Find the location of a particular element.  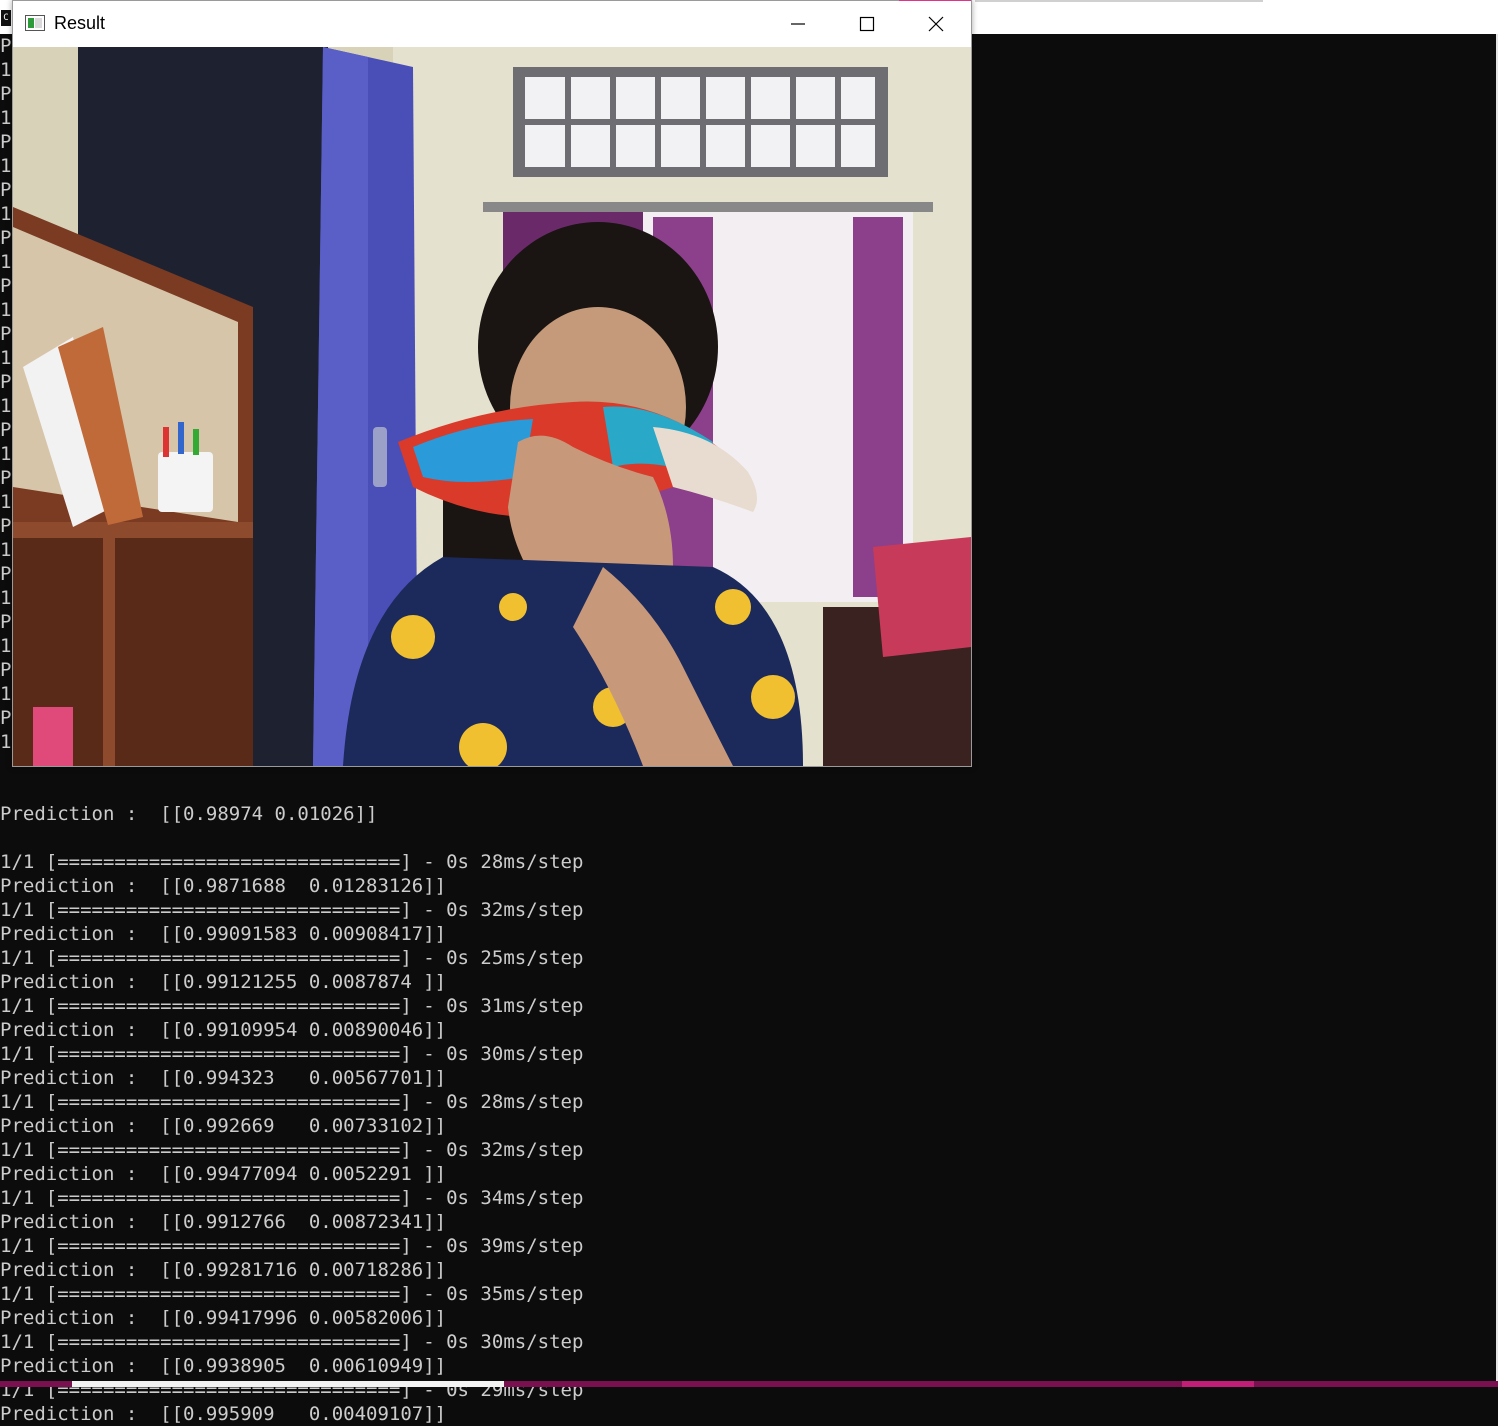

close-button is located at coordinates (936, 24).